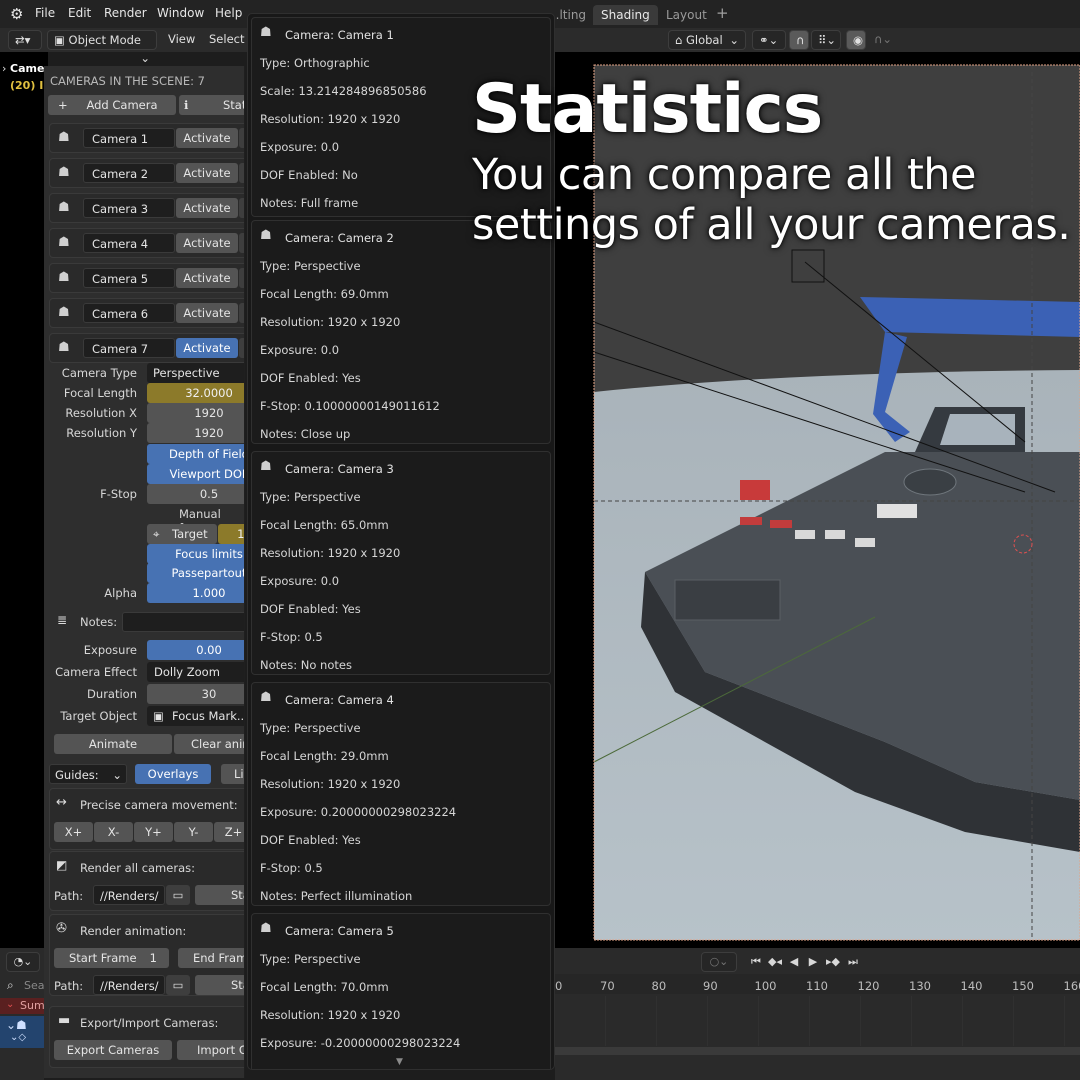 Image resolution: width=1080 pixels, height=1080 pixels. I want to click on menu-edit: Edit, so click(79, 13).